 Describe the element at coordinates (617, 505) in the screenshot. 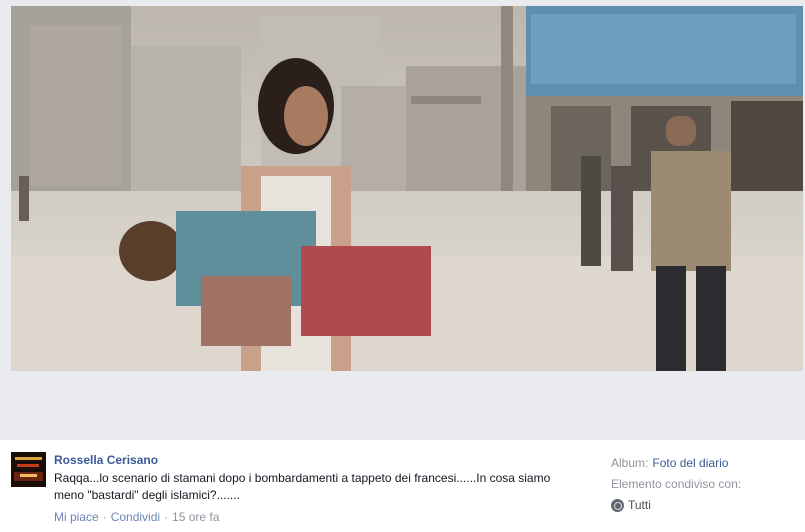

I see `globe-icon` at that location.